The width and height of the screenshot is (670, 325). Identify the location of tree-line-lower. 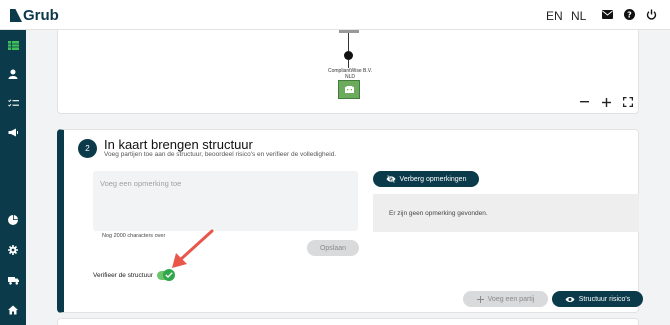
(348, 64).